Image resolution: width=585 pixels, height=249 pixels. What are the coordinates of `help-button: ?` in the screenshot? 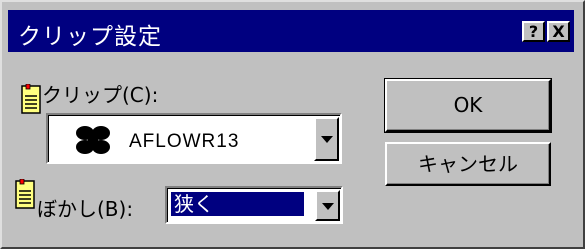 It's located at (533, 31).